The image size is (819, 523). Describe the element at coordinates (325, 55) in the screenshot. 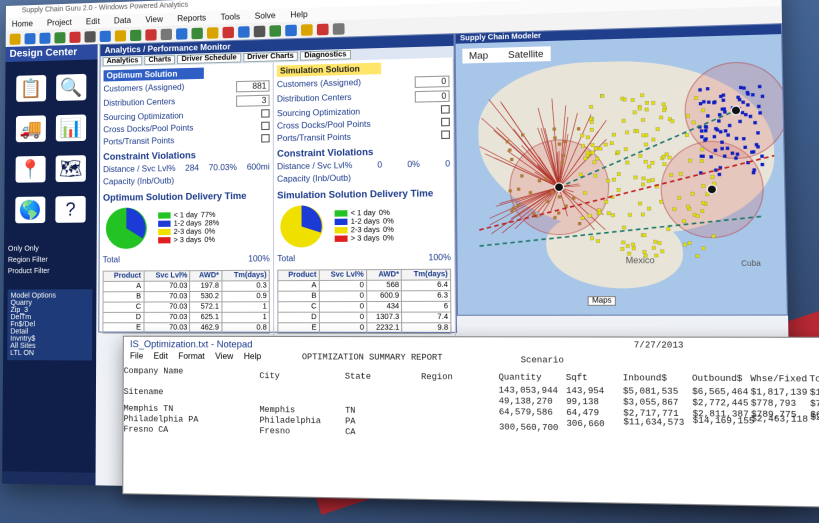

I see `tab-diagnostics: Diagnostics` at that location.